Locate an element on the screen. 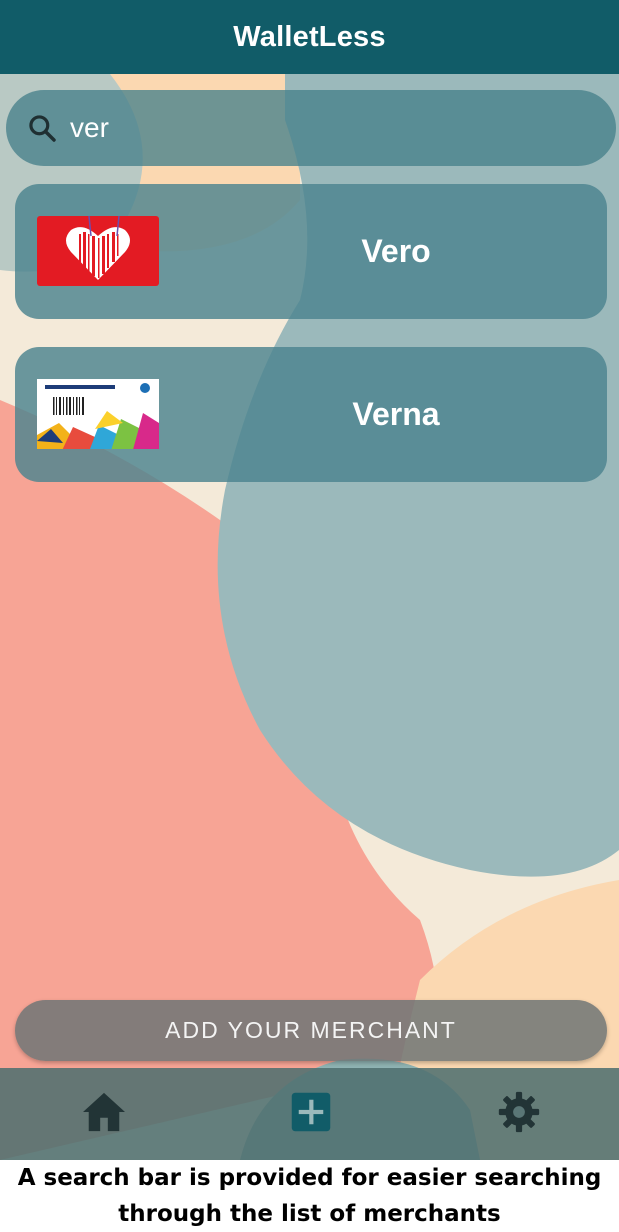  verna-card-image is located at coordinates (98, 414).